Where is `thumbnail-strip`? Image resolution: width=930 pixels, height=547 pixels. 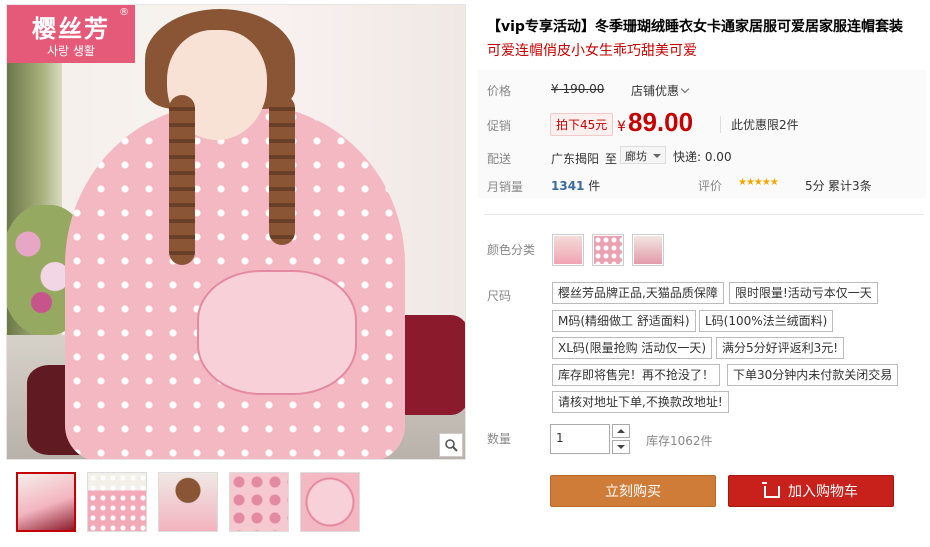 thumbnail-strip is located at coordinates (188, 502).